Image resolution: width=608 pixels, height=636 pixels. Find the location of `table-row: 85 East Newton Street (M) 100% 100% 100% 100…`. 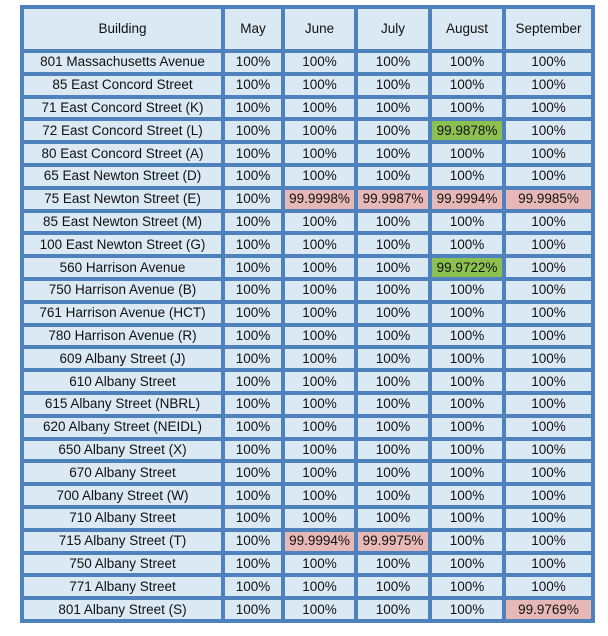

table-row: 85 East Newton Street (M) 100% 100% 100% 100… is located at coordinates (307, 222).